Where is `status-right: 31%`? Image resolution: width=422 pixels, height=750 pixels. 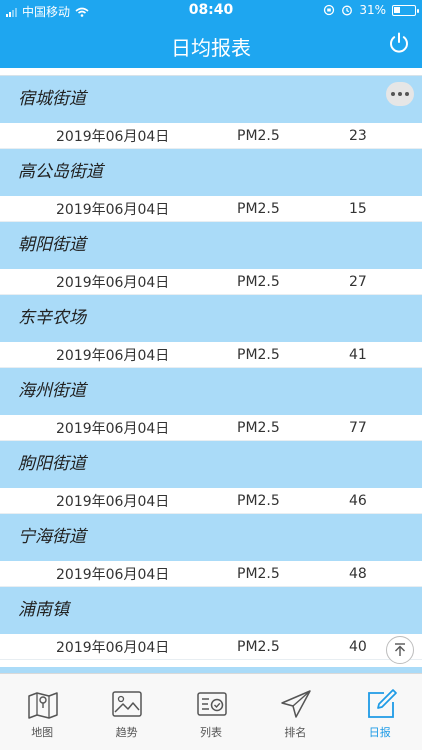
status-right: 31% is located at coordinates (371, 10).